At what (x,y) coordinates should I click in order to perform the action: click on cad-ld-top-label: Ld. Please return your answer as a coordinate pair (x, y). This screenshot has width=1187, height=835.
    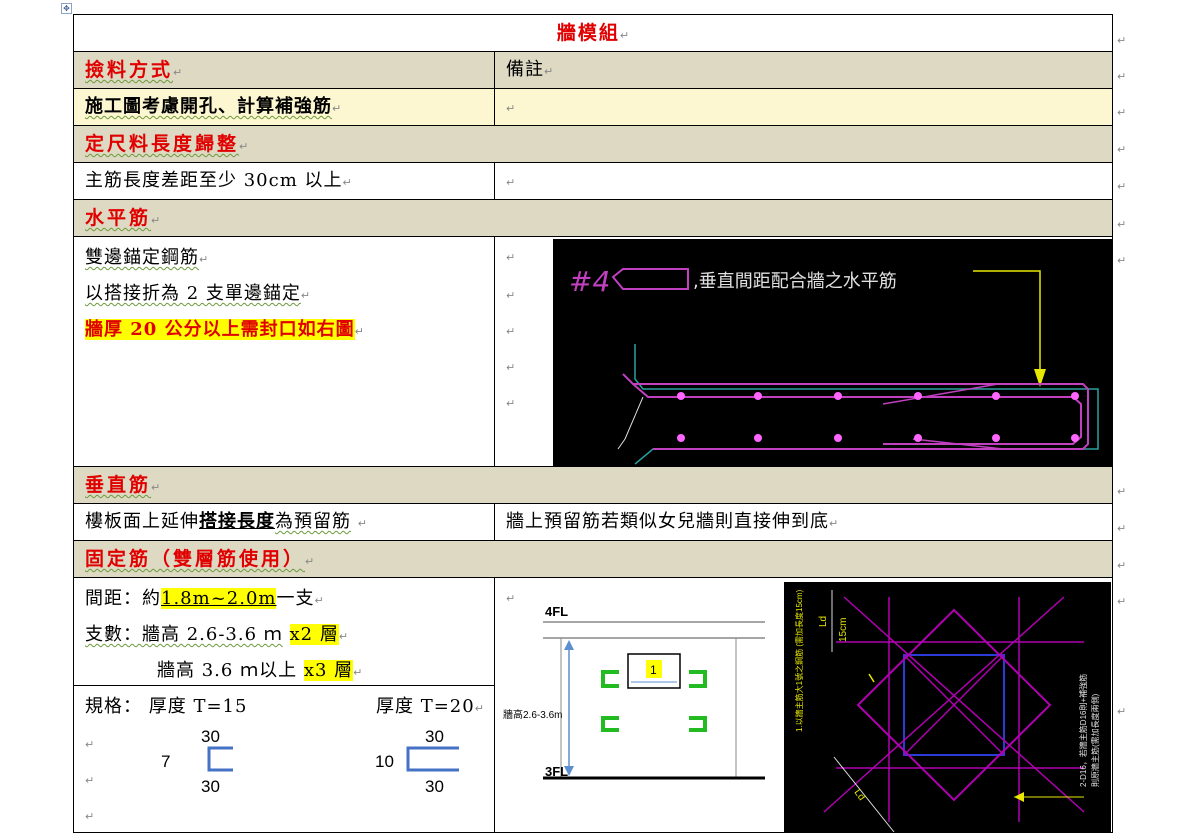
    Looking at the image, I should click on (823, 621).